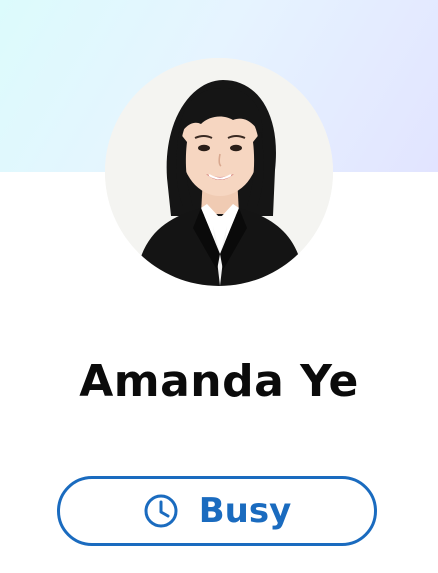  Describe the element at coordinates (219, 381) in the screenshot. I see `profile-name: Amanda Ye` at that location.